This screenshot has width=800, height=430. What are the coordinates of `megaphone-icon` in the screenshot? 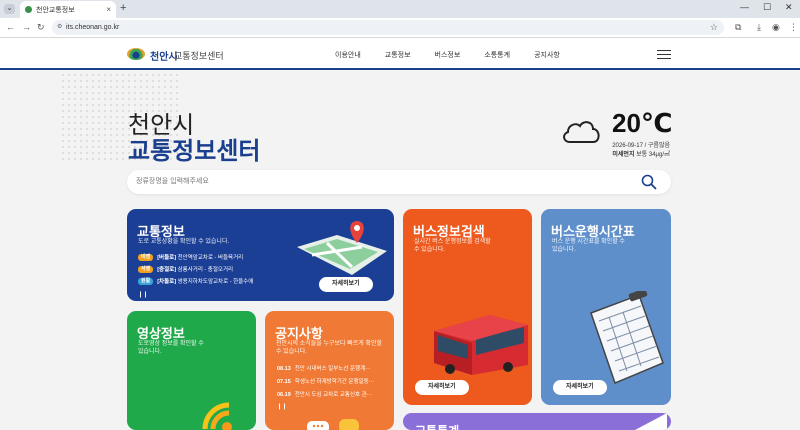 It's located at (651, 421).